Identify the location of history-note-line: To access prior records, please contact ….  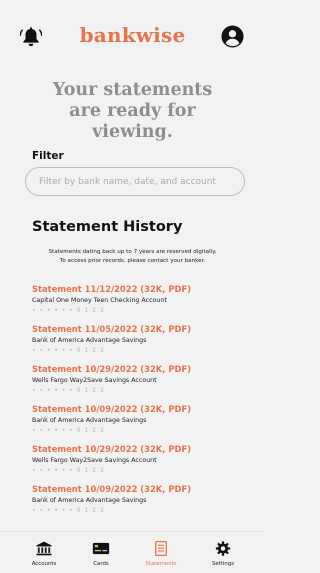
(132, 261).